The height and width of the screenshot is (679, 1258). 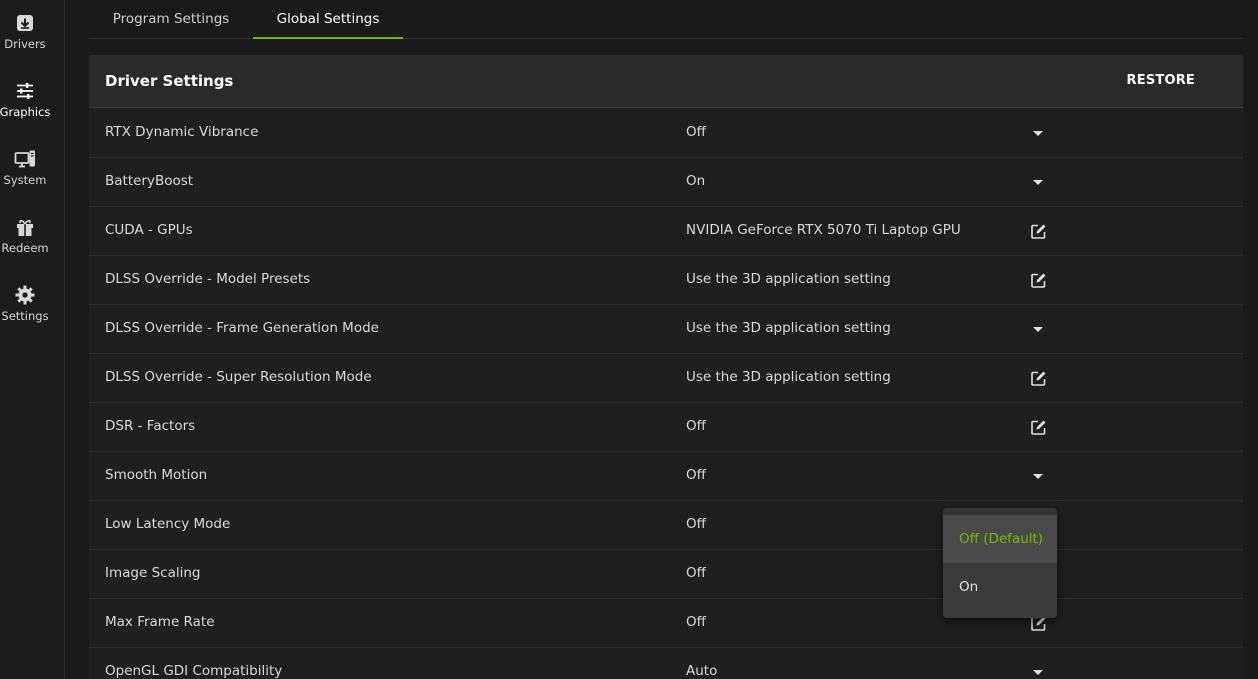 What do you see at coordinates (182, 132) in the screenshot?
I see `setting-label: RTX Dynamic Vibrance` at bounding box center [182, 132].